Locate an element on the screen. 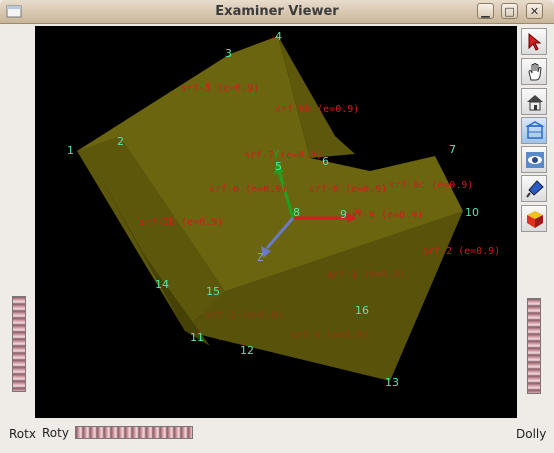  vertex-label: 1 is located at coordinates (70, 150).